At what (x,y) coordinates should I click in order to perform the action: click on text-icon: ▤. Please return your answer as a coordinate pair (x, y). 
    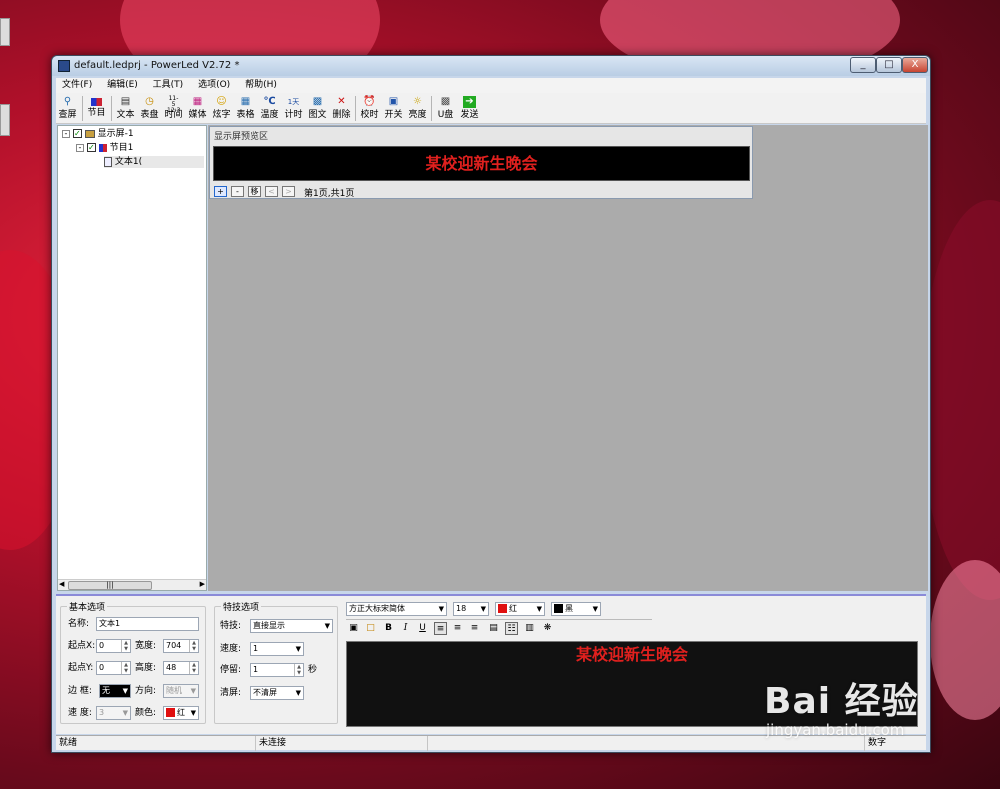
    Looking at the image, I should click on (125, 101).